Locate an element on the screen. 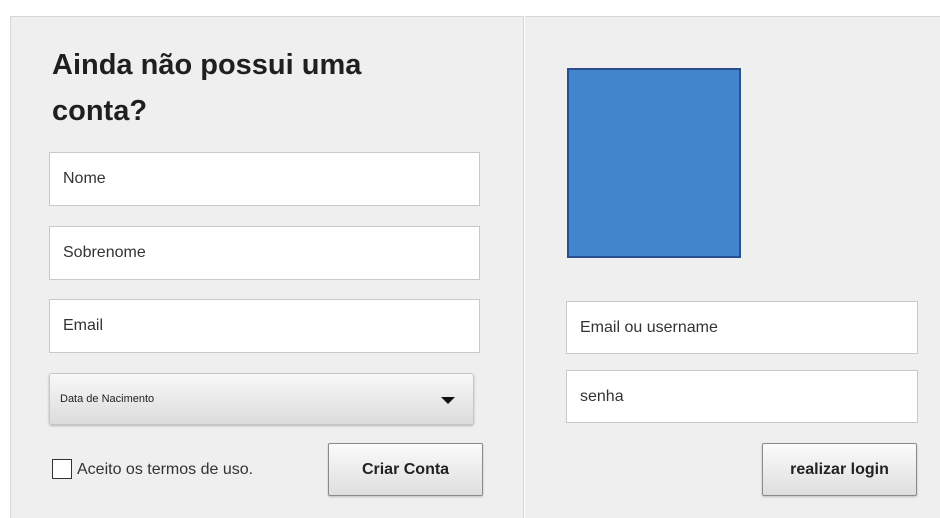 The width and height of the screenshot is (940, 518). email-placeholder: Email is located at coordinates (83, 325).